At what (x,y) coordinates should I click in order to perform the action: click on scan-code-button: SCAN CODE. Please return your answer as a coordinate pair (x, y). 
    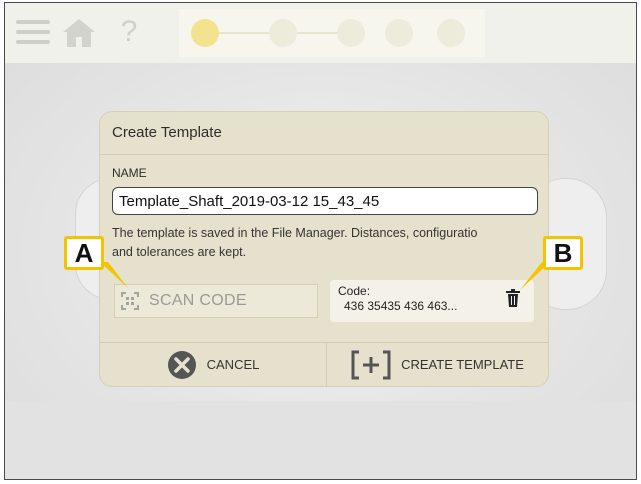
    Looking at the image, I should click on (216, 301).